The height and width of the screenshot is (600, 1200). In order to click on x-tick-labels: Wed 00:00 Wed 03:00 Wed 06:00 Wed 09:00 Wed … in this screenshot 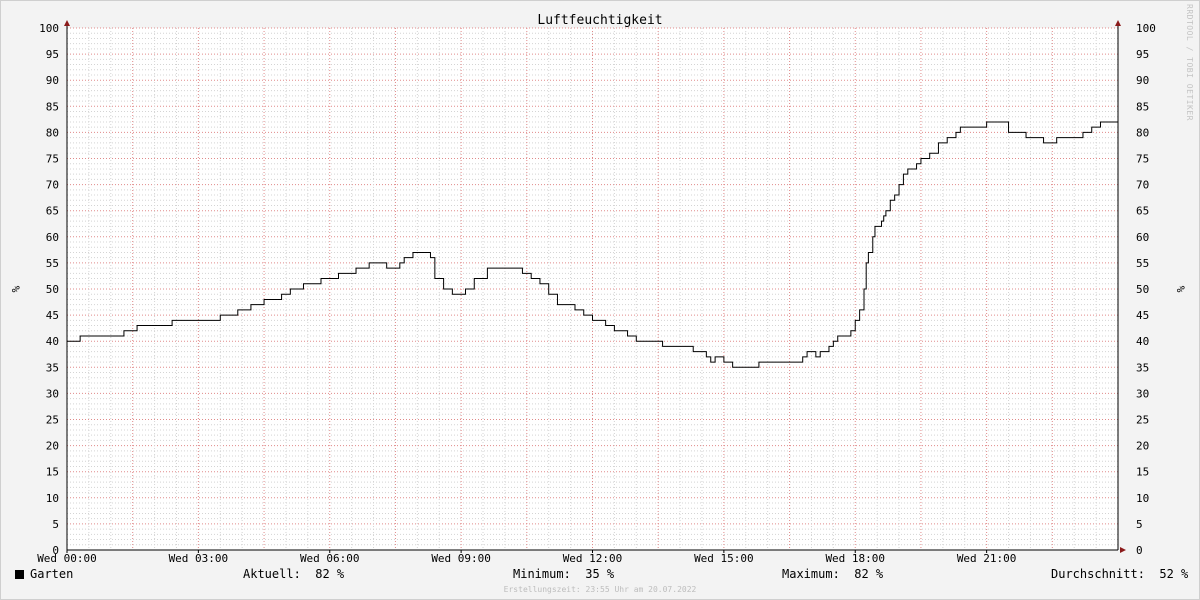, I will do `click(526, 557)`.